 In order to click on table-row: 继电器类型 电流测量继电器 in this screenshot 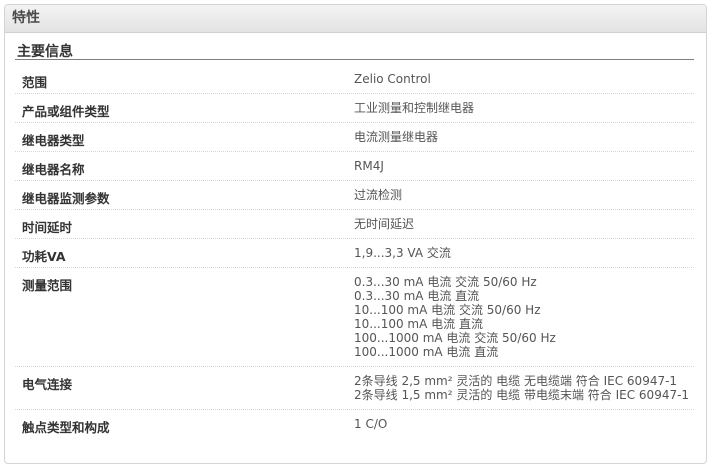, I will do `click(354, 137)`.